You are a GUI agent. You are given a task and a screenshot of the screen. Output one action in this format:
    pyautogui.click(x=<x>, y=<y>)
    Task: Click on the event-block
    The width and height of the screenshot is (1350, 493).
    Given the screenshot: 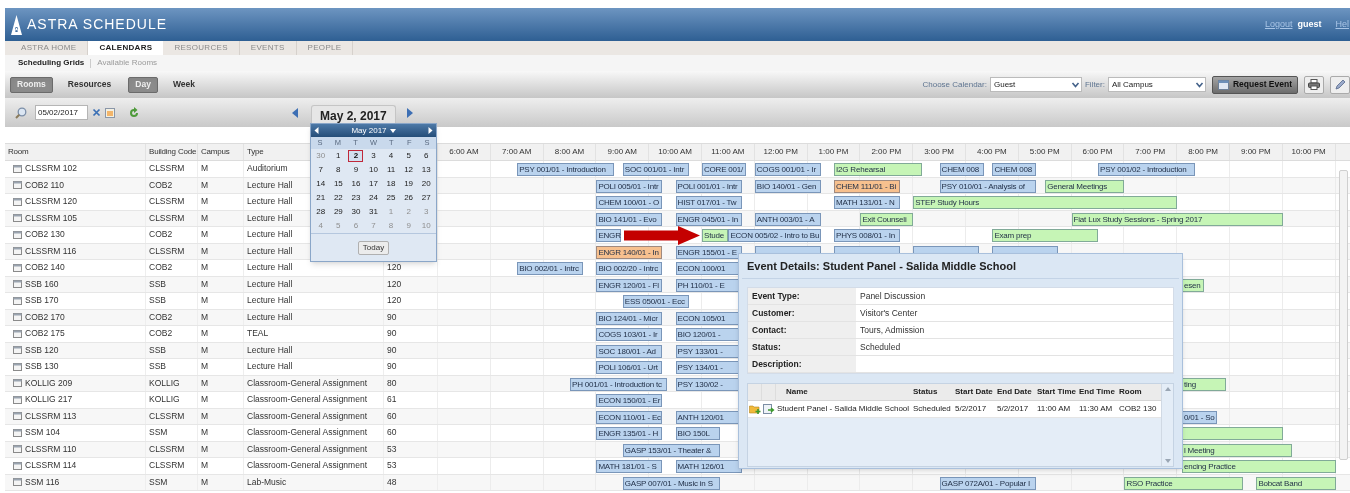 What is the action you would take?
    pyautogui.click(x=1232, y=433)
    